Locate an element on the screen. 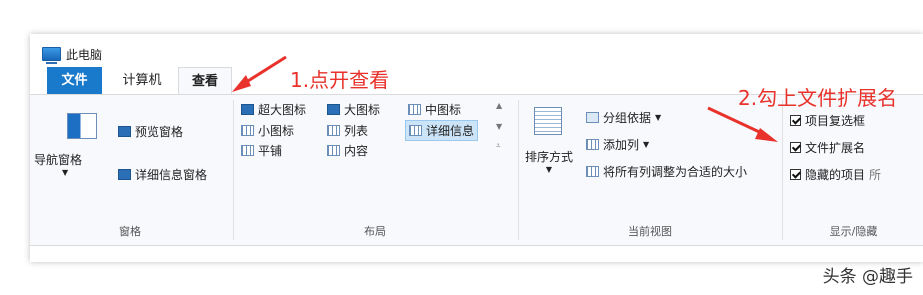 The image size is (923, 295). watermark: 头条 @趣手 is located at coordinates (867, 277).